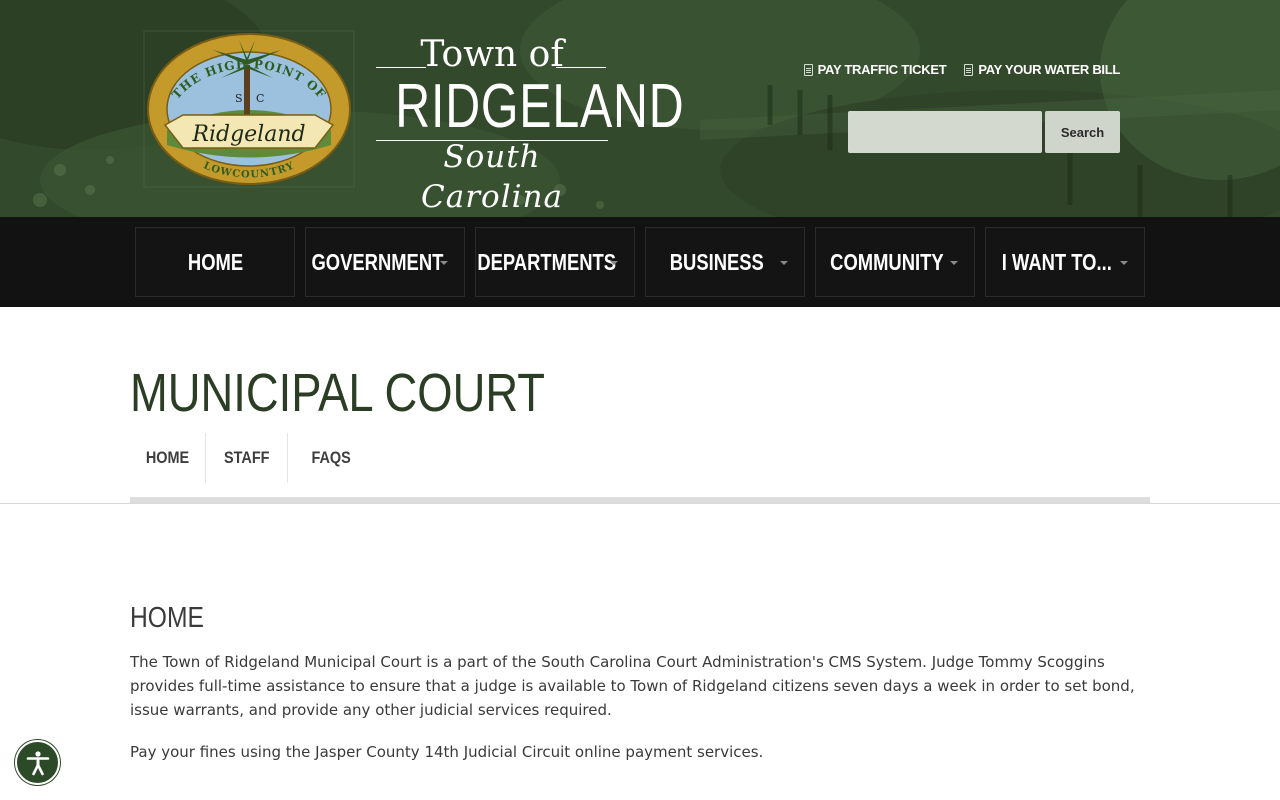  I want to click on town-wordmark: Town of RIDGELAND South Carolina, so click(526, 124).